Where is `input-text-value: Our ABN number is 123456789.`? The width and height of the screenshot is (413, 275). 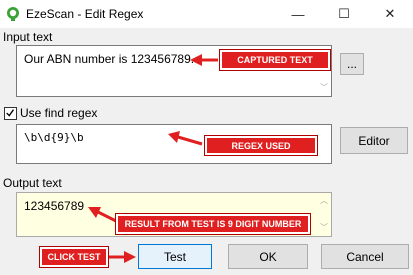
input-text-value: Our ABN number is 123456789. is located at coordinates (109, 59).